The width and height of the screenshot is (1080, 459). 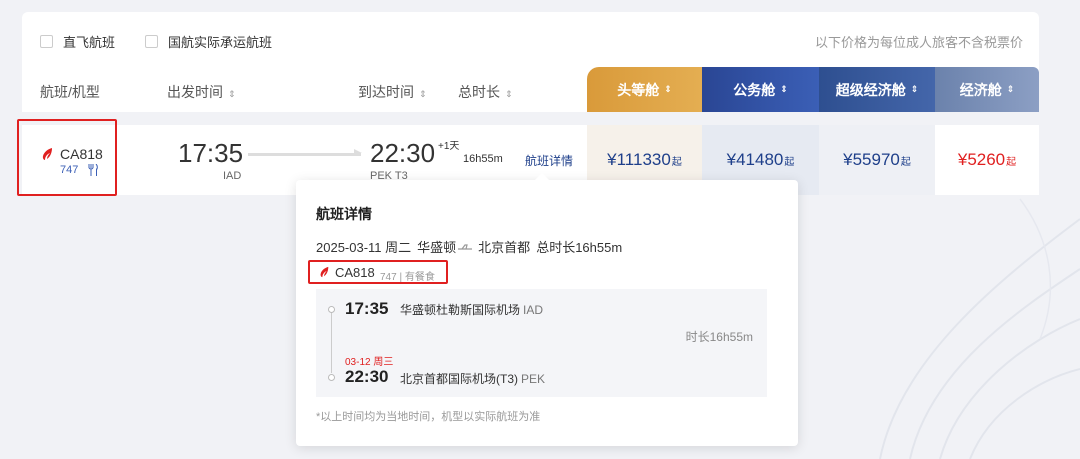 I want to click on filter-direct-only-label: 直飞航班, so click(x=89, y=42).